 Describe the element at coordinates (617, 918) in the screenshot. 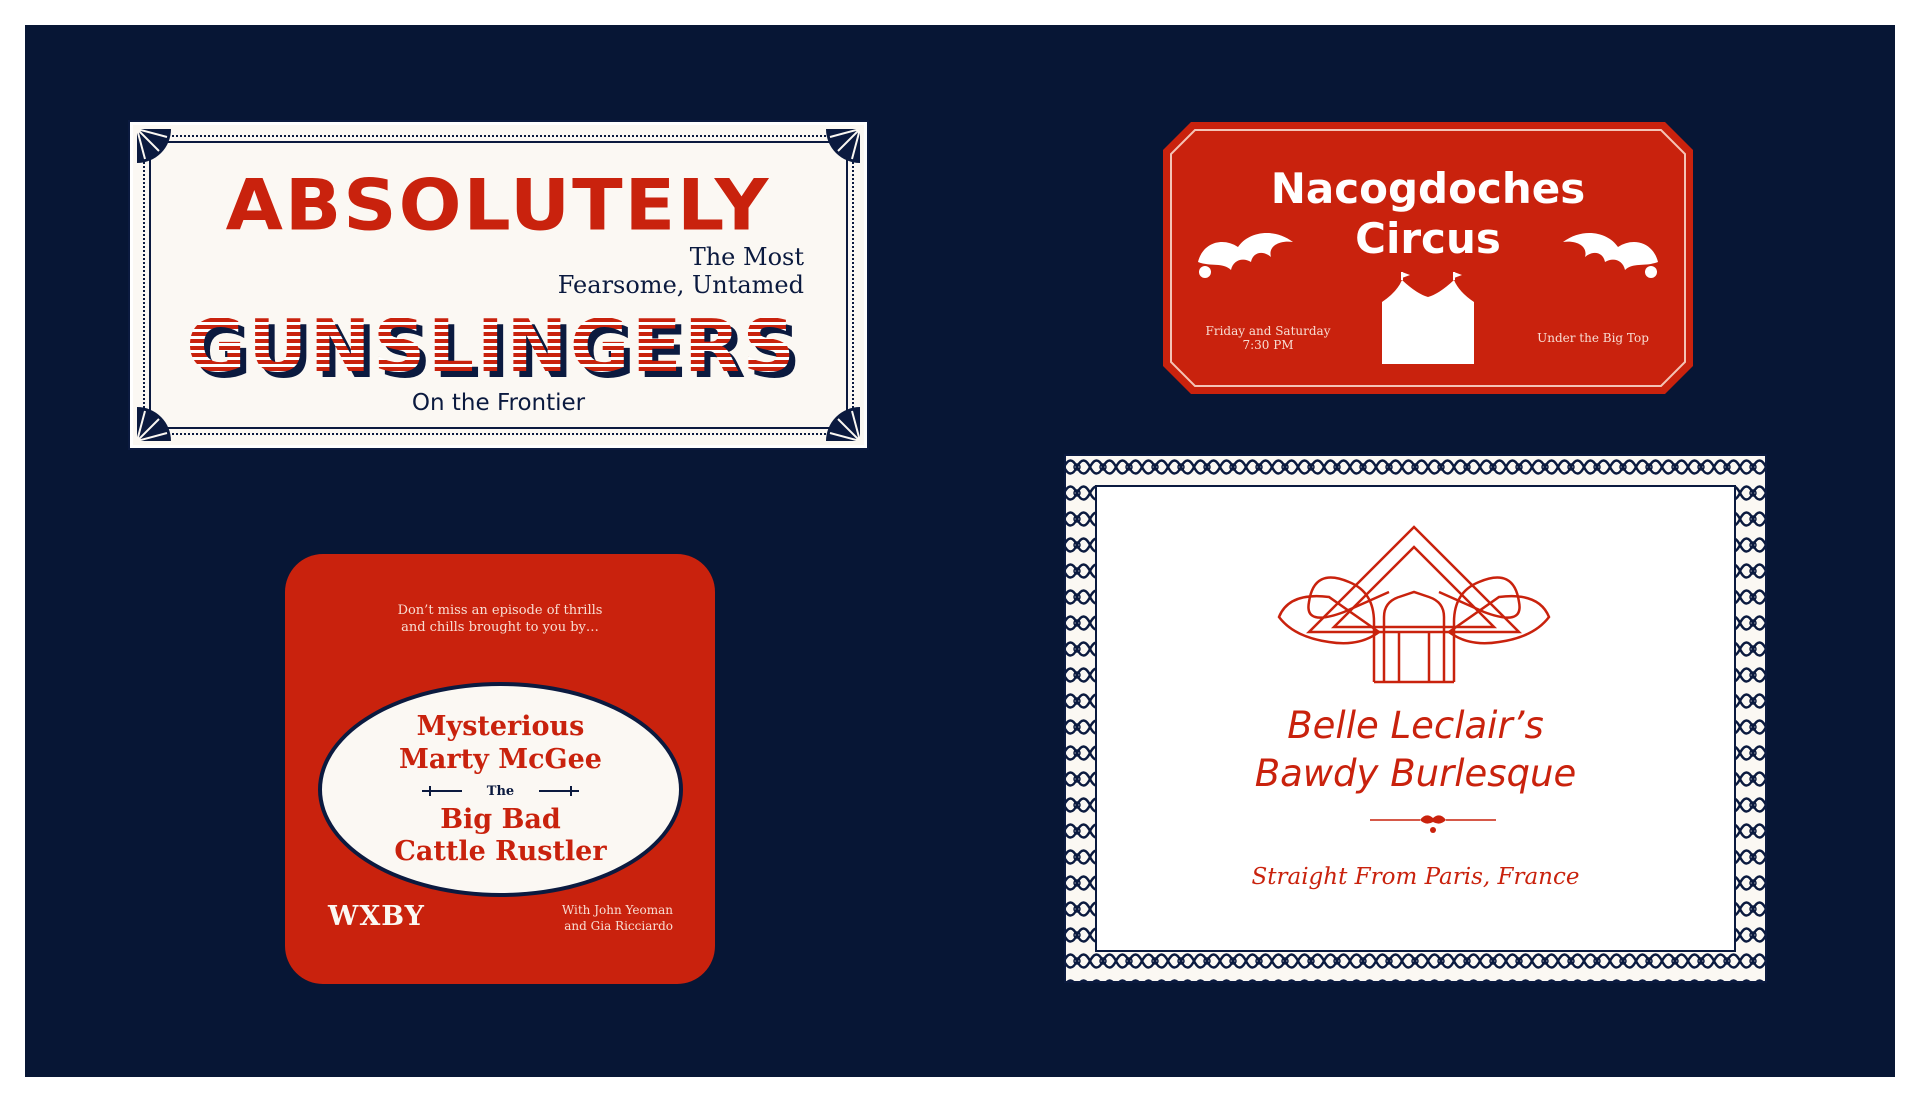

I see `credits-text: With John Yeoman and Gia Ricciardo` at that location.